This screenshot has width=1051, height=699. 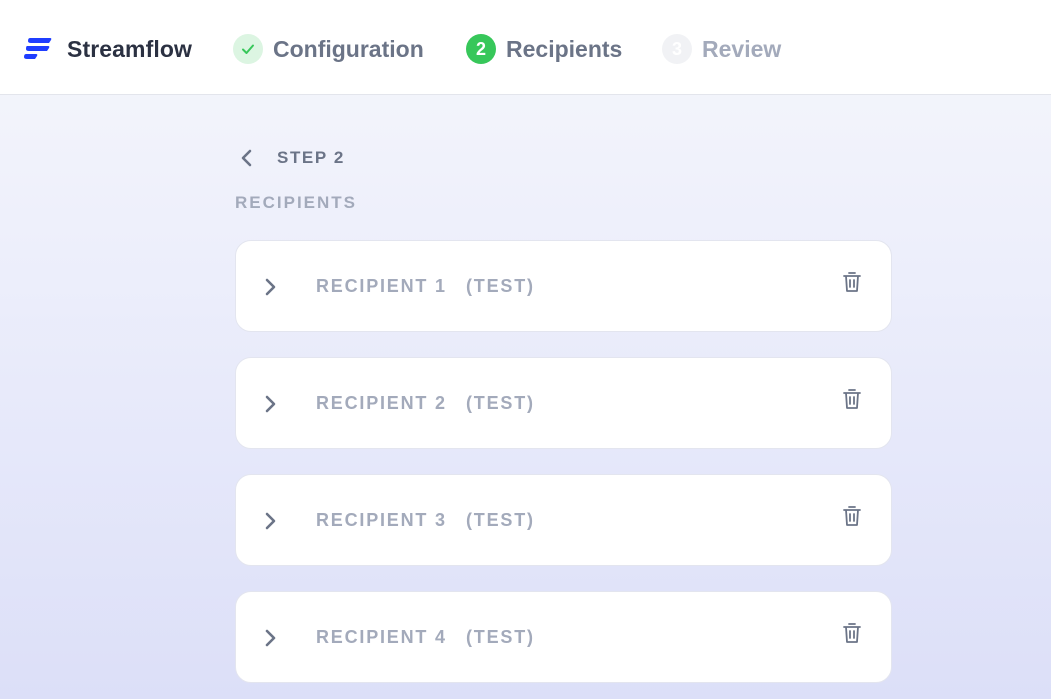 I want to click on stepper-step-recipients: 2 Recipients, so click(x=544, y=49).